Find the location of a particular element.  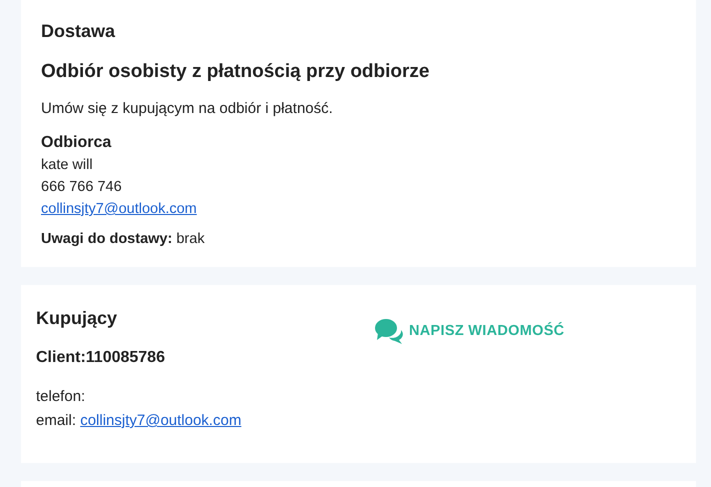

section-heading: Kupujący is located at coordinates (77, 318).